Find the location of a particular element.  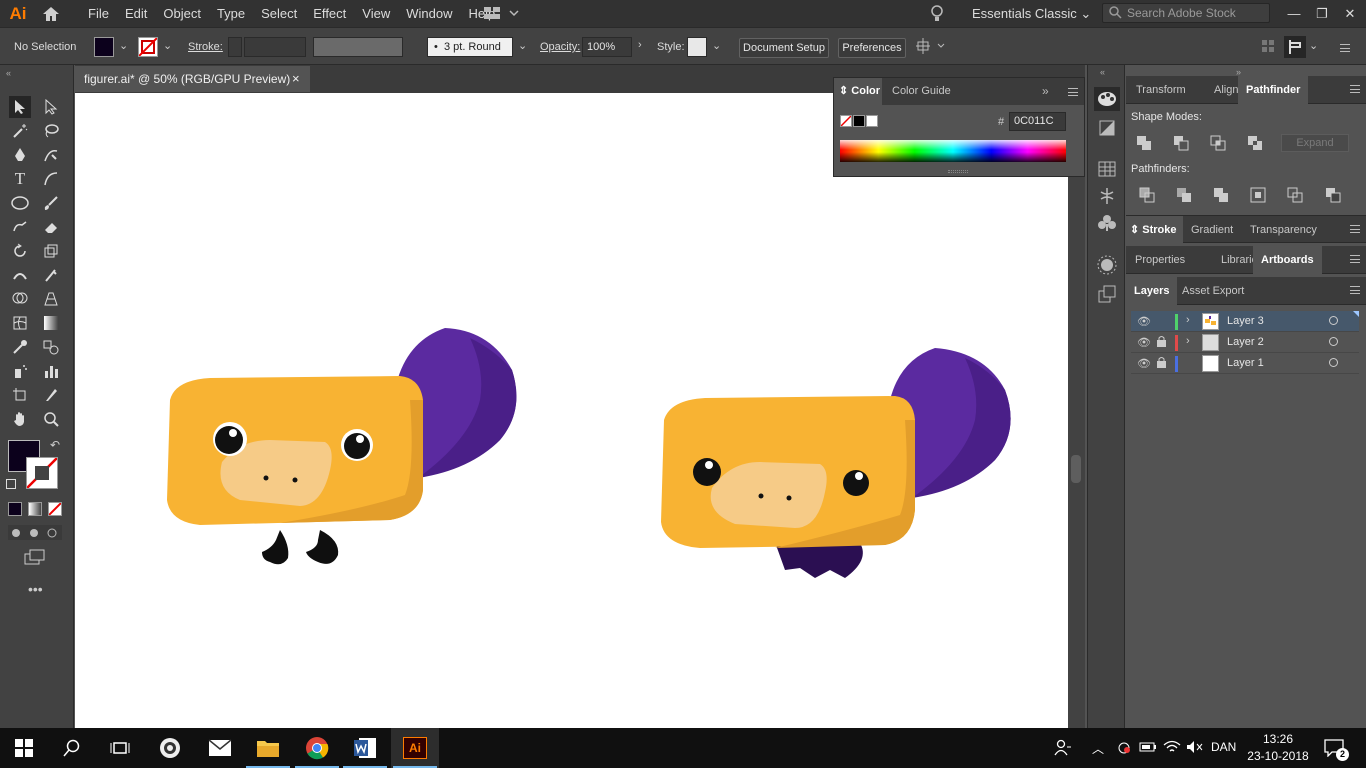

draw-mode-icons is located at coordinates (35, 532).